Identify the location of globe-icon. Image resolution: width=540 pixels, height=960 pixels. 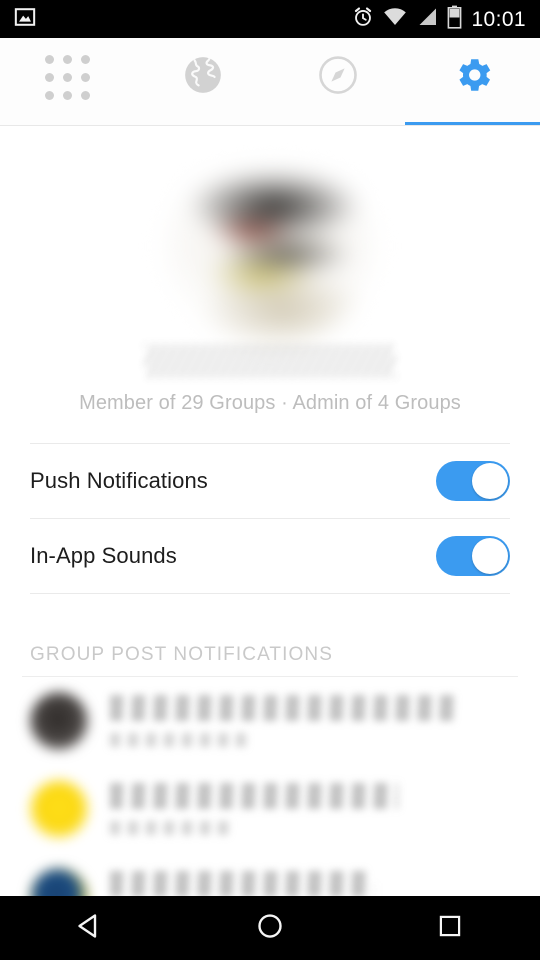
(203, 77).